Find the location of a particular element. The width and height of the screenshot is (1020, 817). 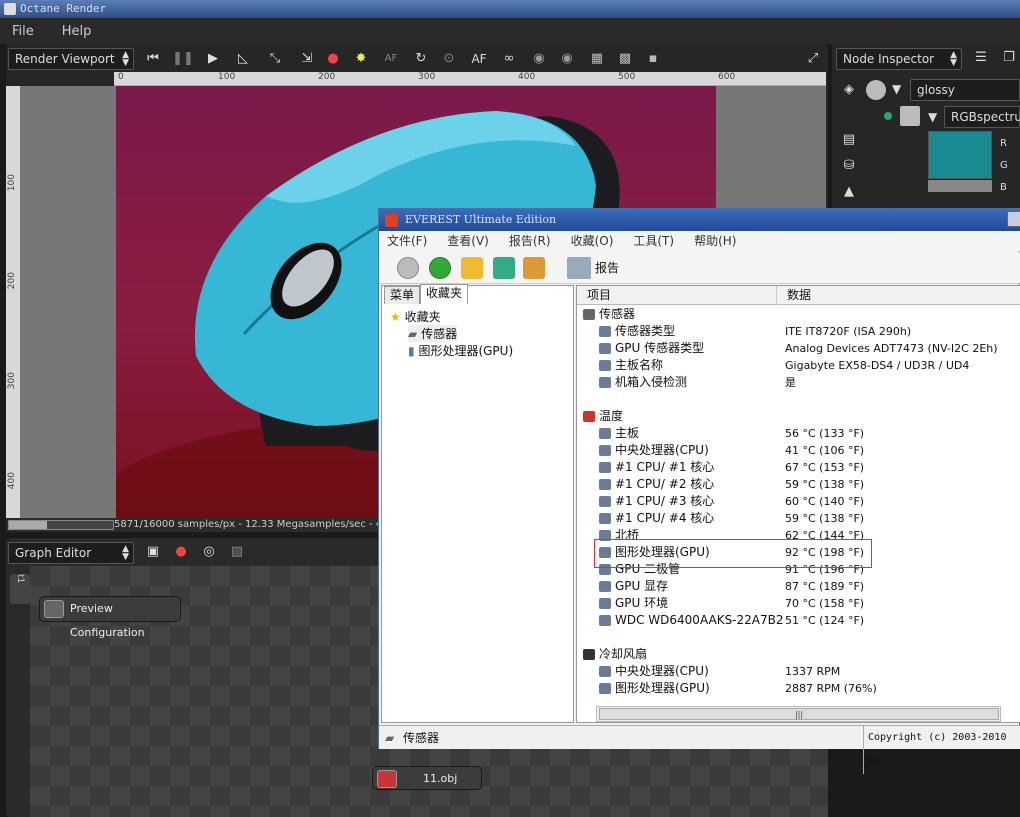

users-icon is located at coordinates (534, 268).